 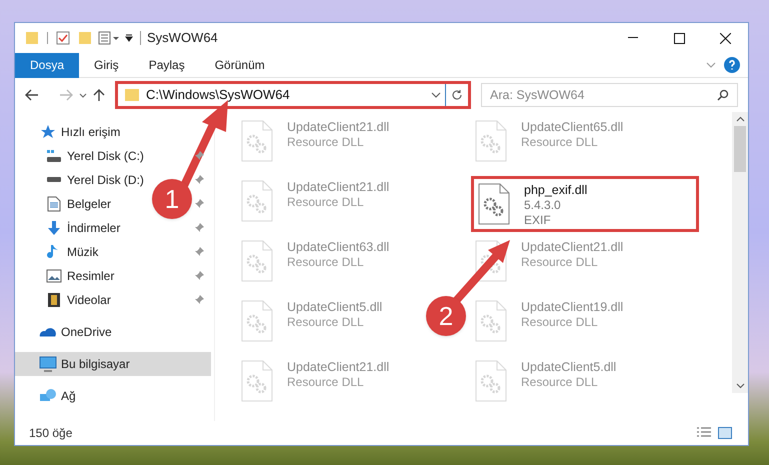 I want to click on file-name: UpdateClient65.dll, so click(x=572, y=127).